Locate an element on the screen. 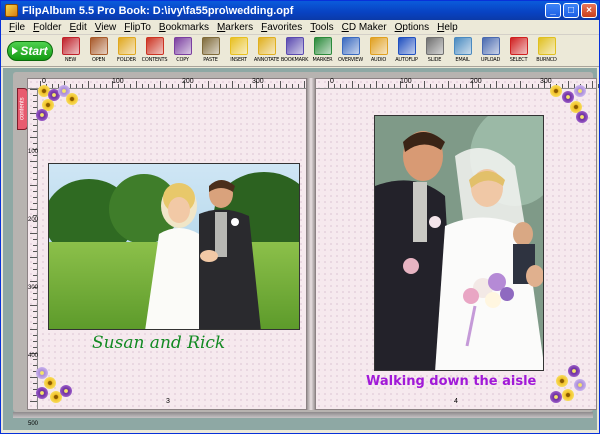 The height and width of the screenshot is (434, 600). tool-insert-button: INSERT is located at coordinates (238, 51).